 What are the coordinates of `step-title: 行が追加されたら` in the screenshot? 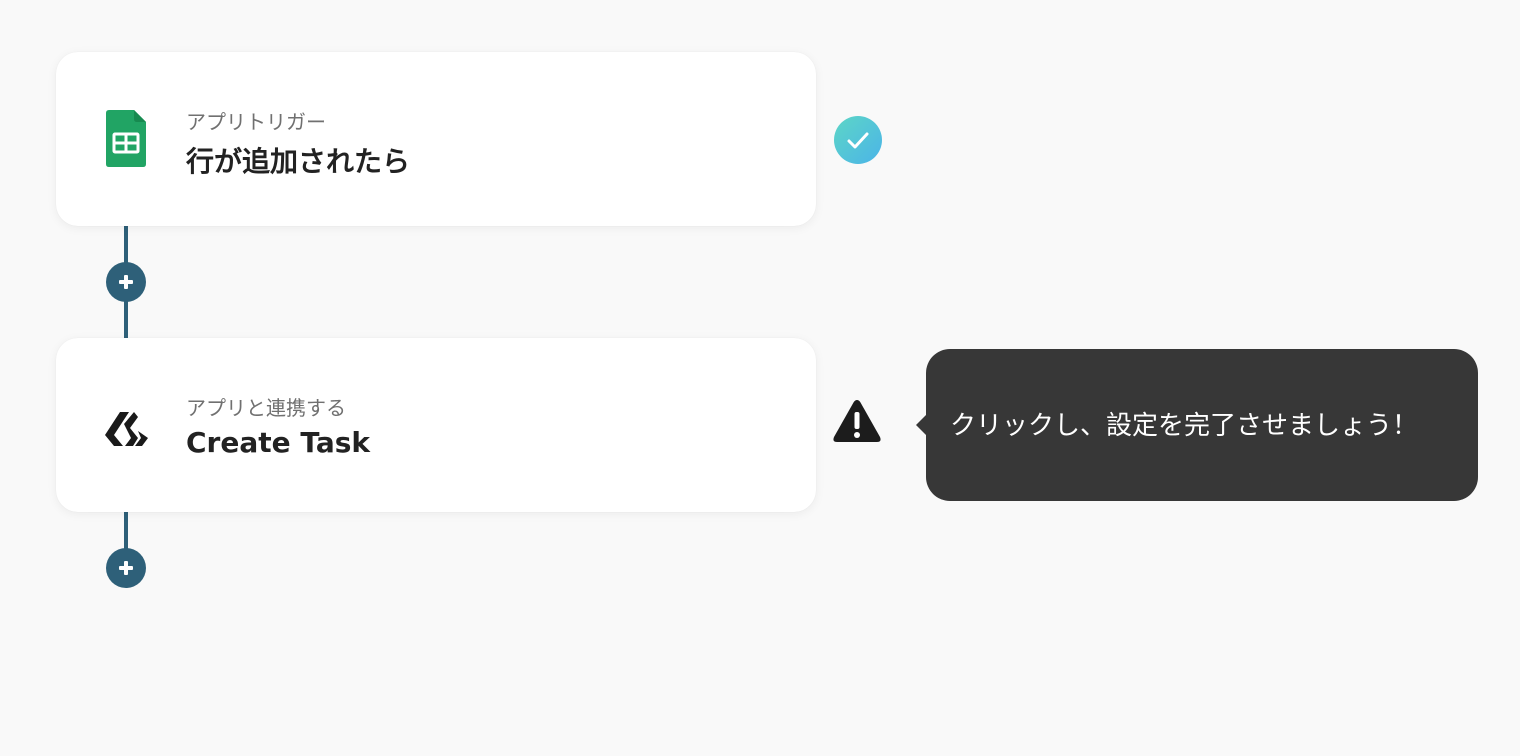 It's located at (298, 161).